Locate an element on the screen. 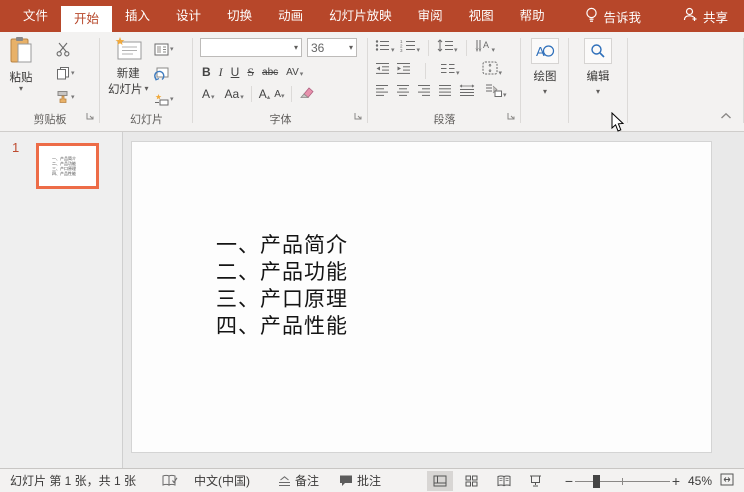 This screenshot has height=492, width=744. tab-transitions: 切换 is located at coordinates (239, 16).